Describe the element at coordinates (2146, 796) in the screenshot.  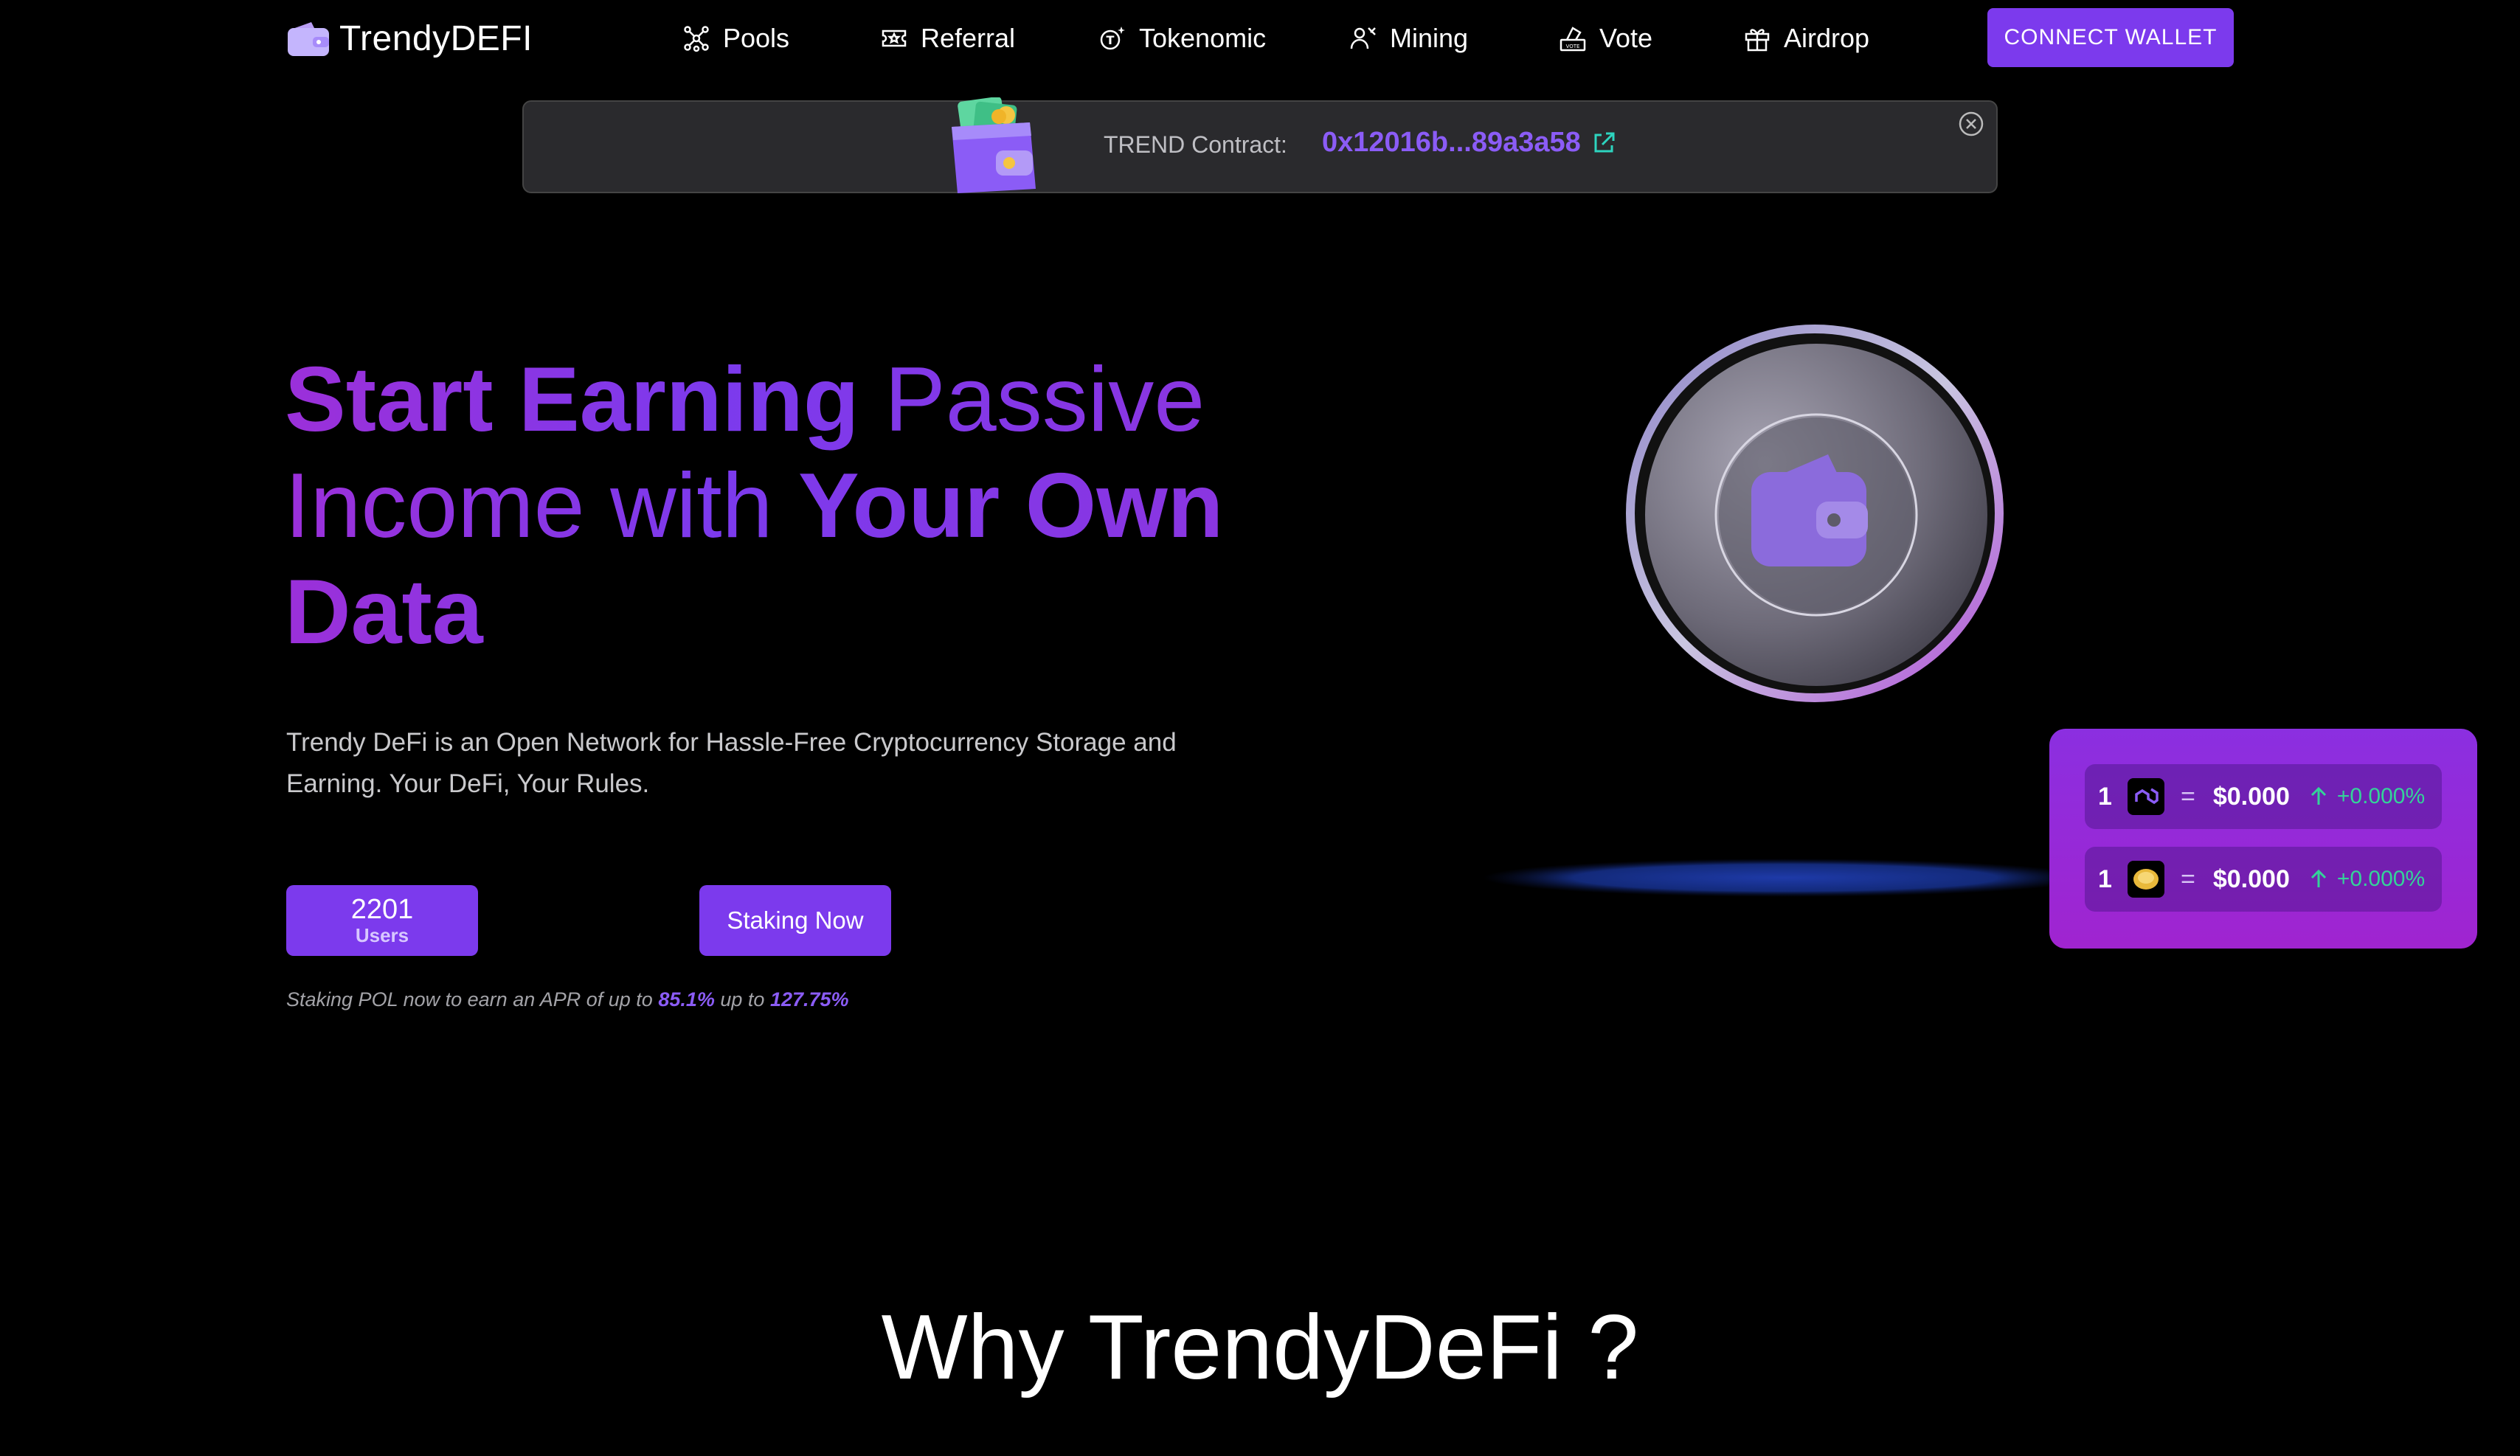
I see `pol-icon` at that location.